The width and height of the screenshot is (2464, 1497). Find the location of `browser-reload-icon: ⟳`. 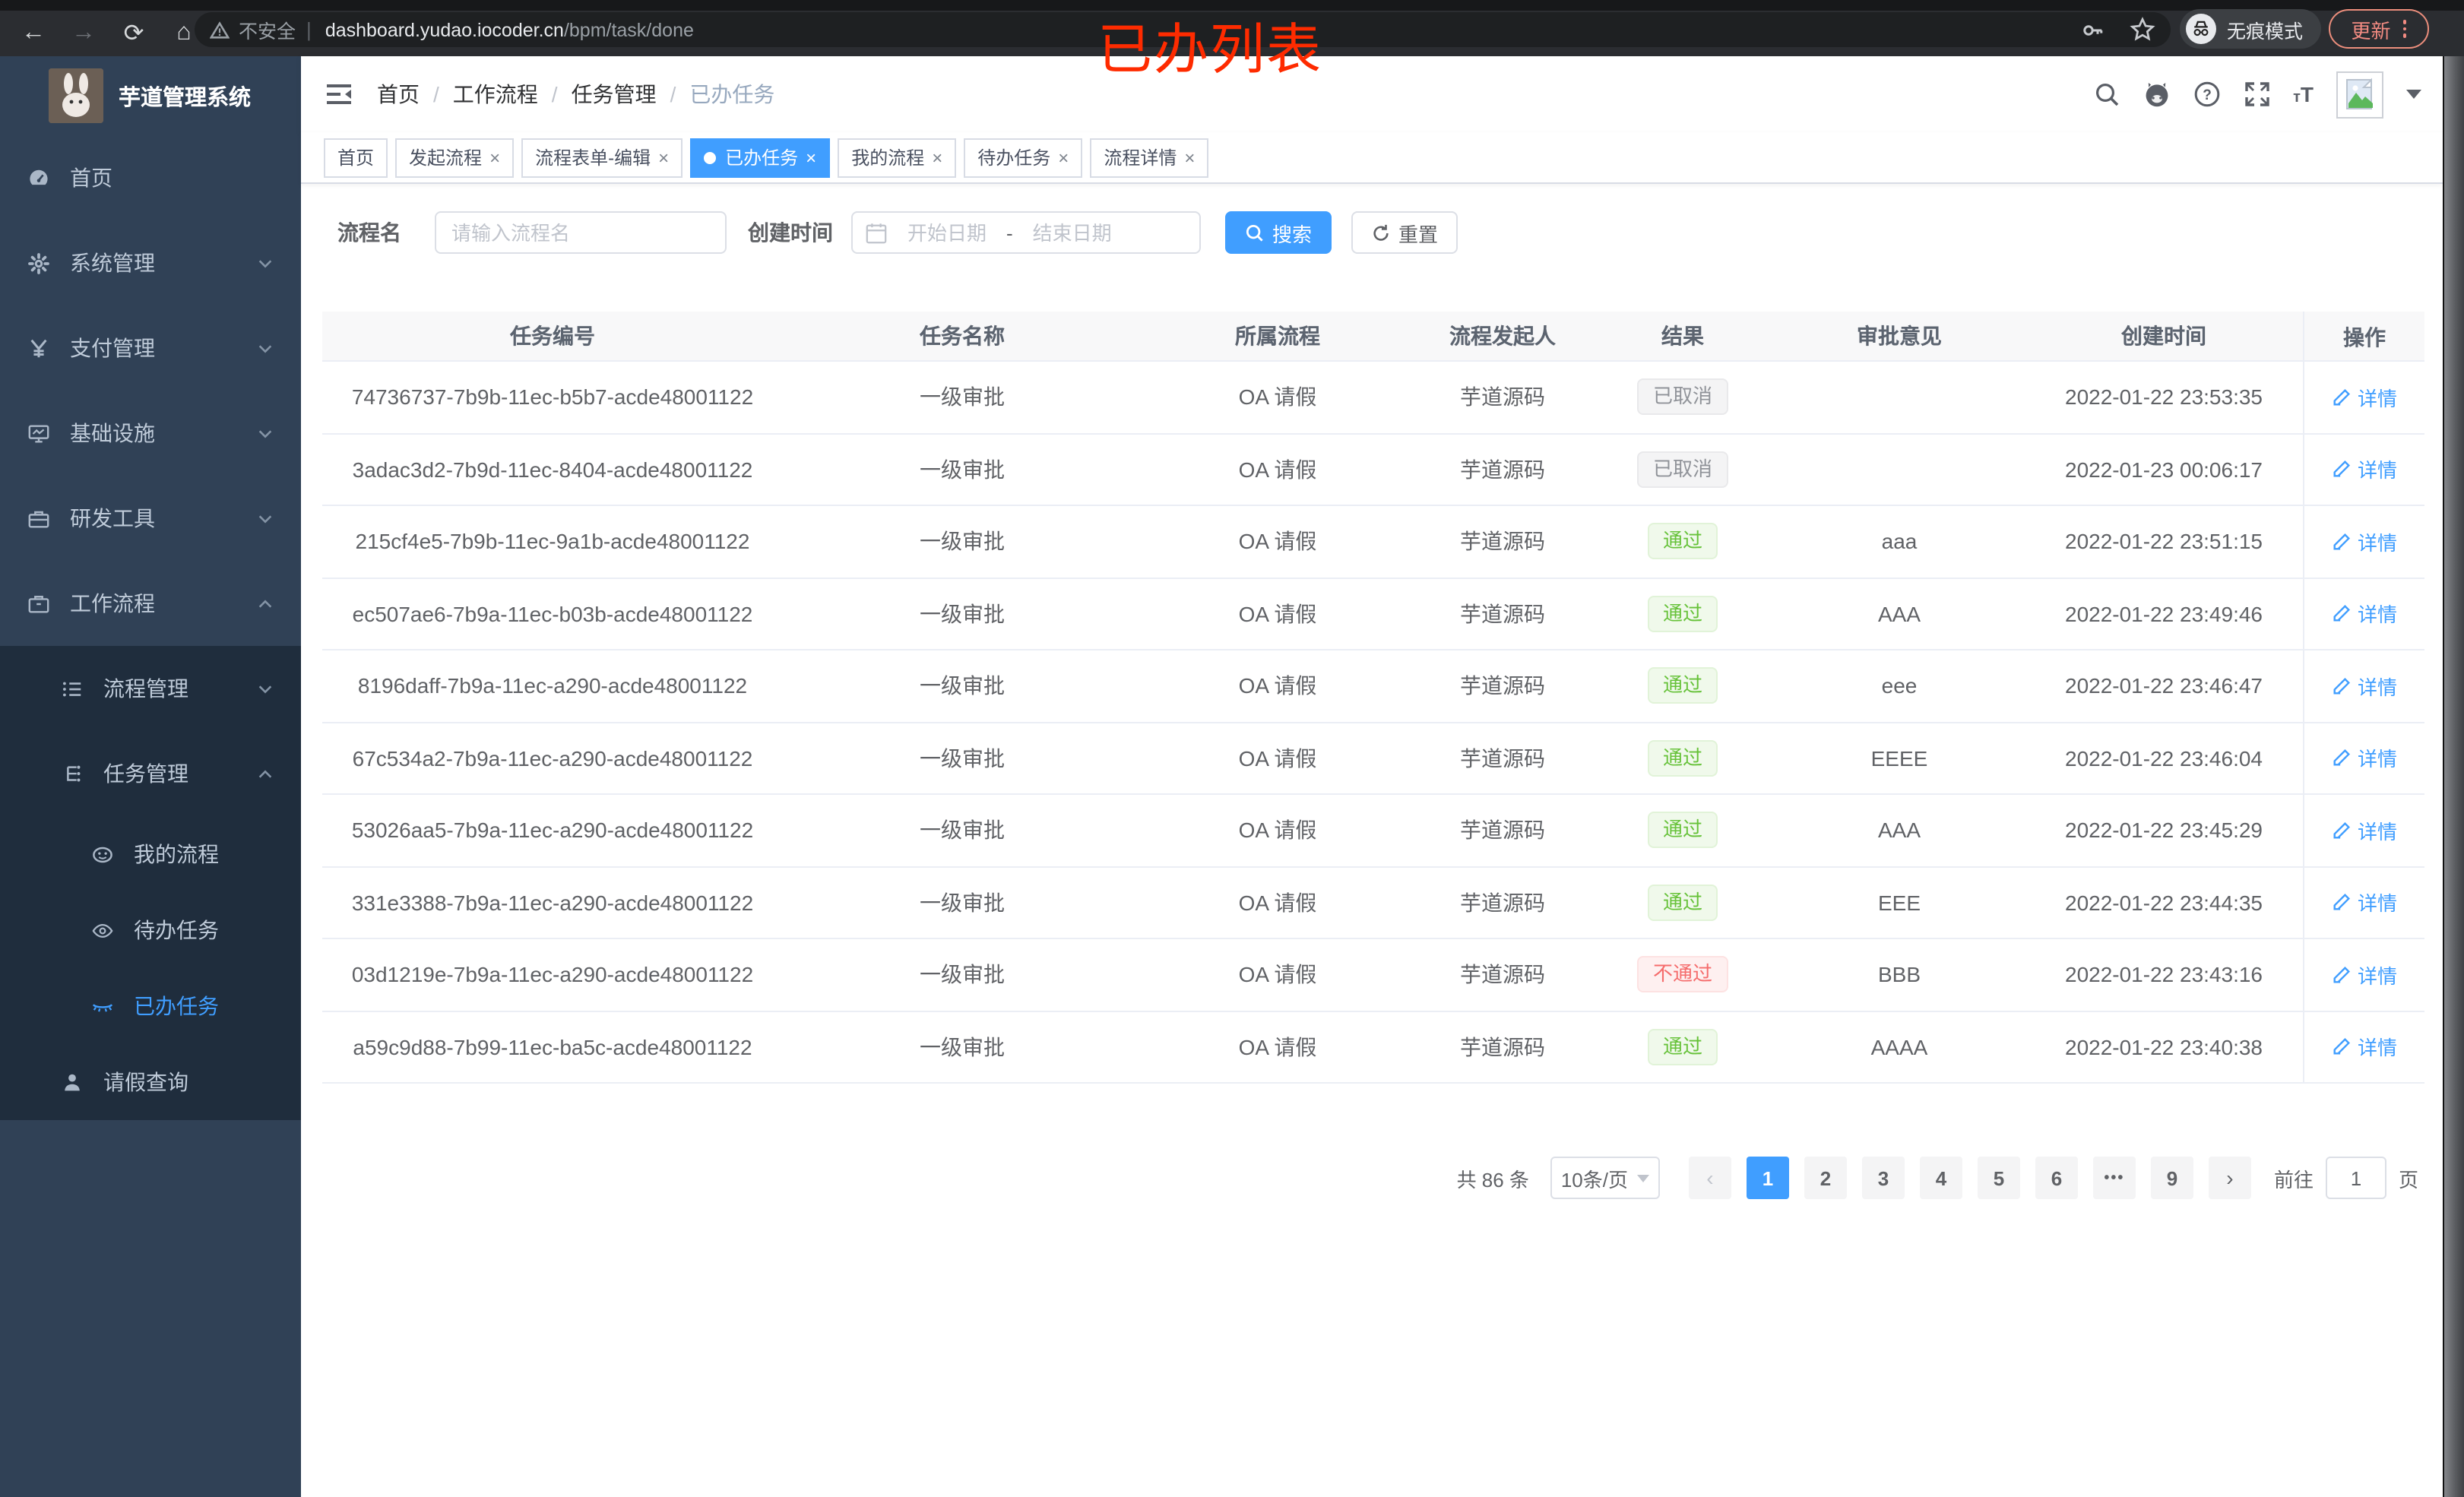

browser-reload-icon: ⟳ is located at coordinates (134, 33).